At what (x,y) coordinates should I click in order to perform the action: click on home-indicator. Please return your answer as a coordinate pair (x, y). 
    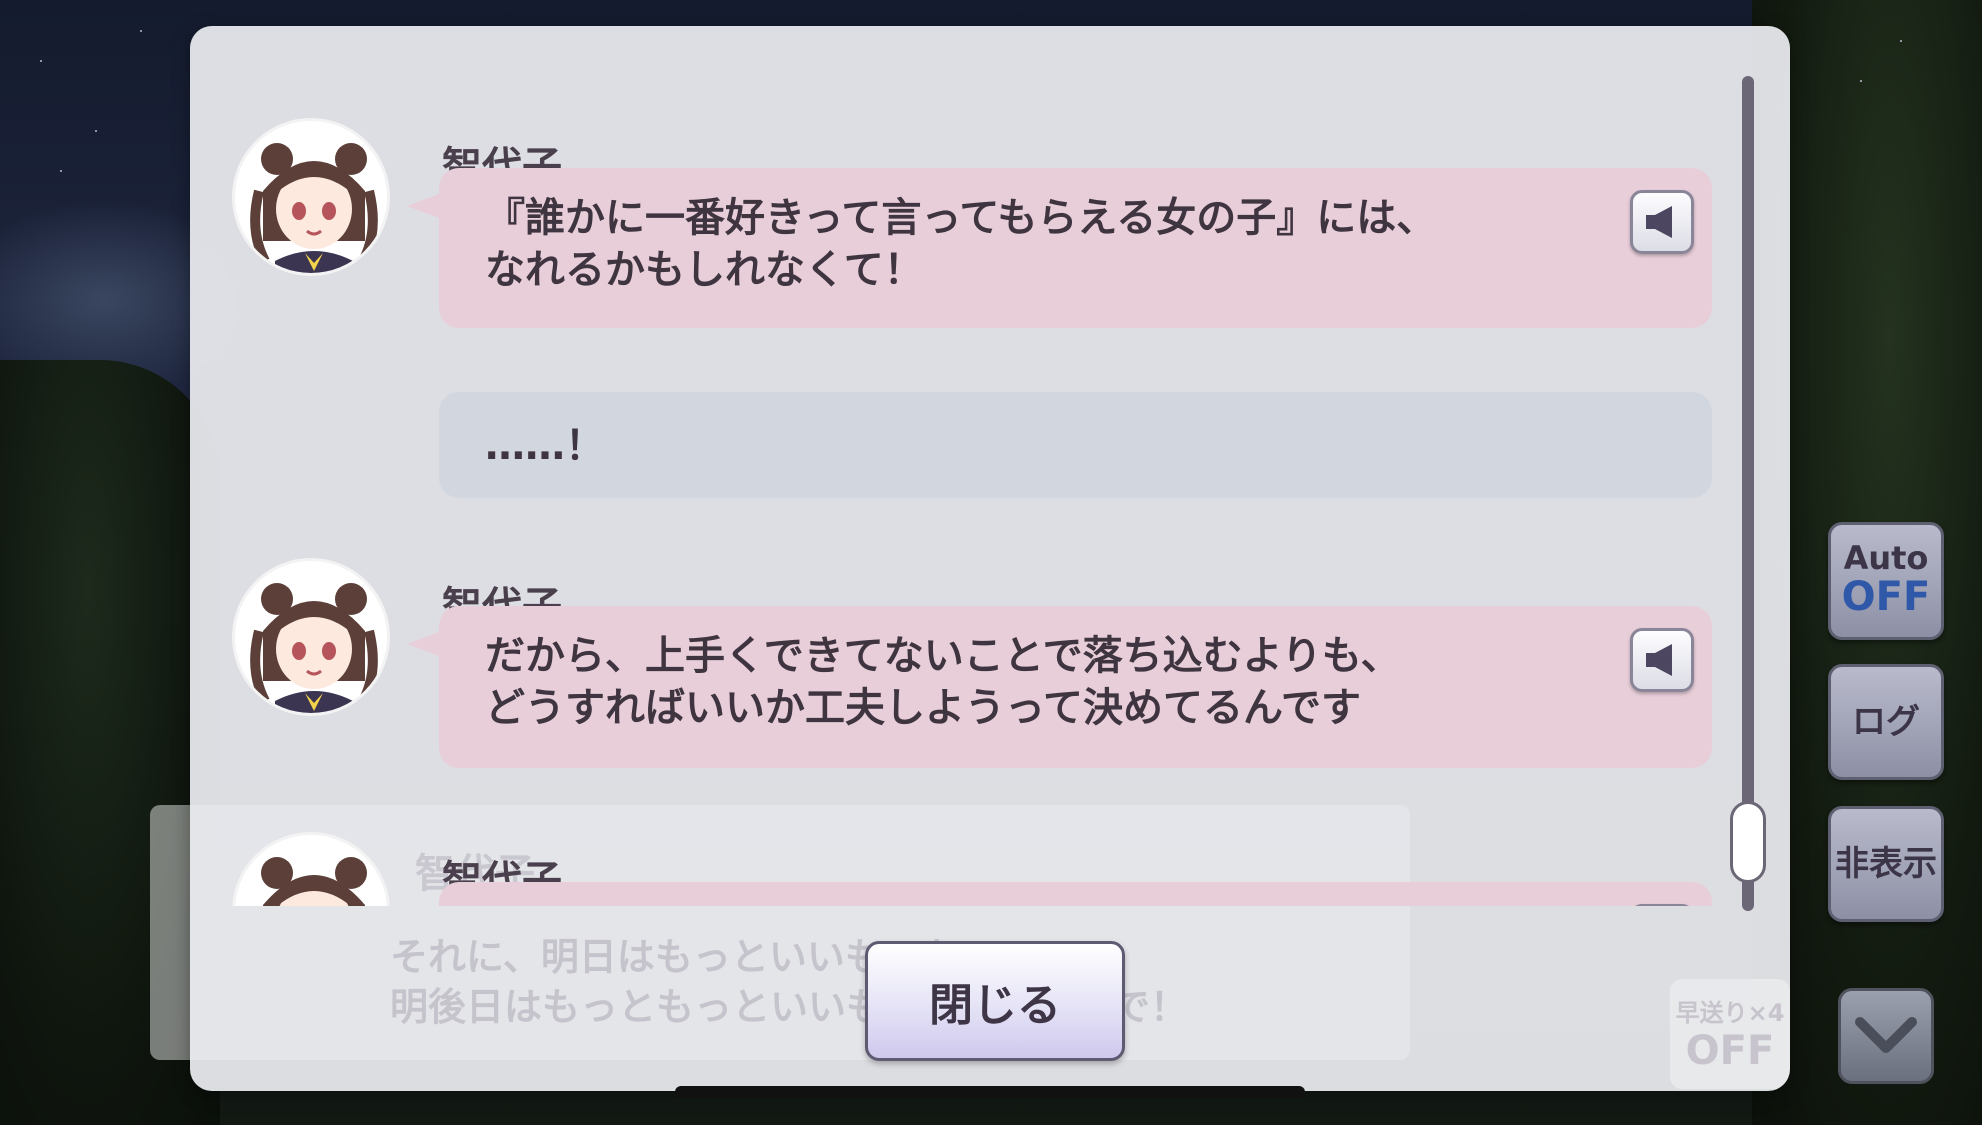
    Looking at the image, I should click on (990, 1092).